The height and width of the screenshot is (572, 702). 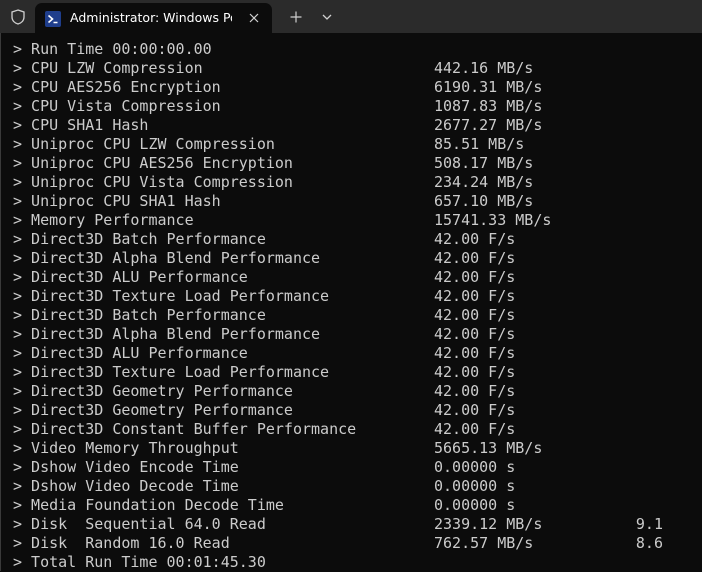 What do you see at coordinates (351, 17) in the screenshot?
I see `tab-bar: Administrator: Windows PowerShell` at bounding box center [351, 17].